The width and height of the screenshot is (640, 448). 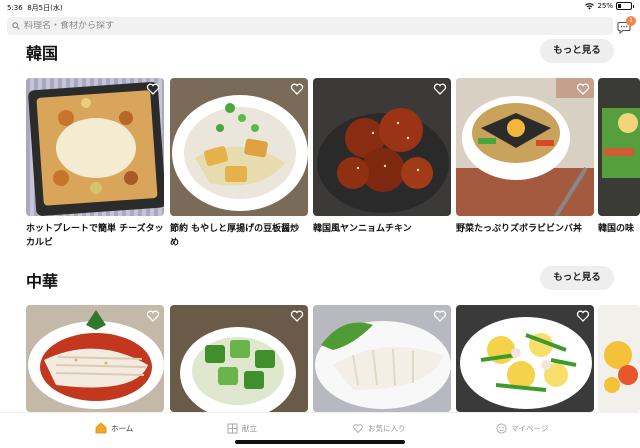 I want to click on tab-favorites-label: お気に入り, so click(x=387, y=428).